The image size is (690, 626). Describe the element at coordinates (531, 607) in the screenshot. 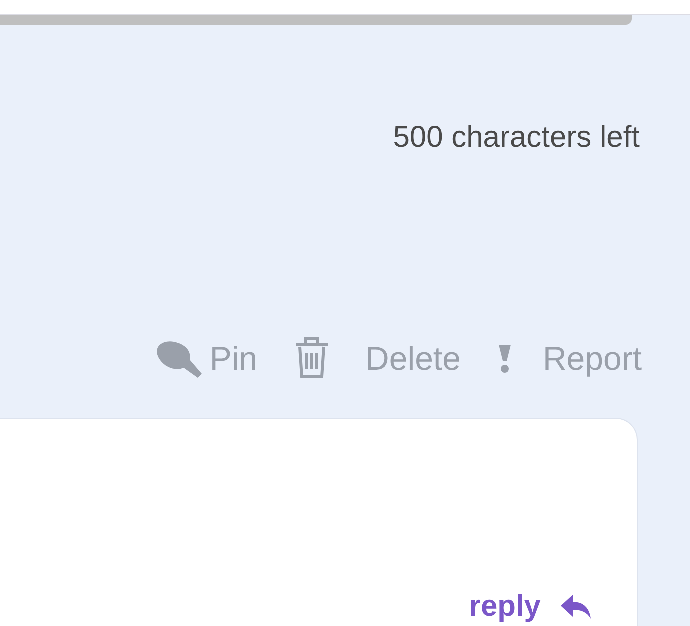

I see `reply-link: reply` at that location.